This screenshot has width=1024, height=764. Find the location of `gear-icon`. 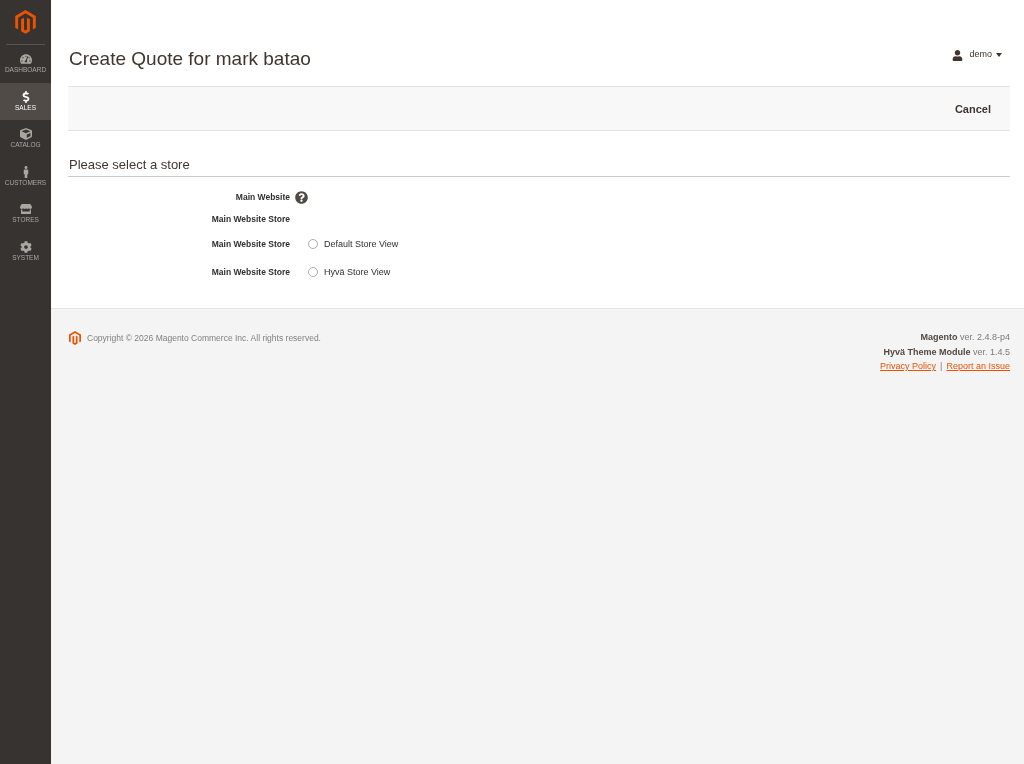

gear-icon is located at coordinates (25, 246).